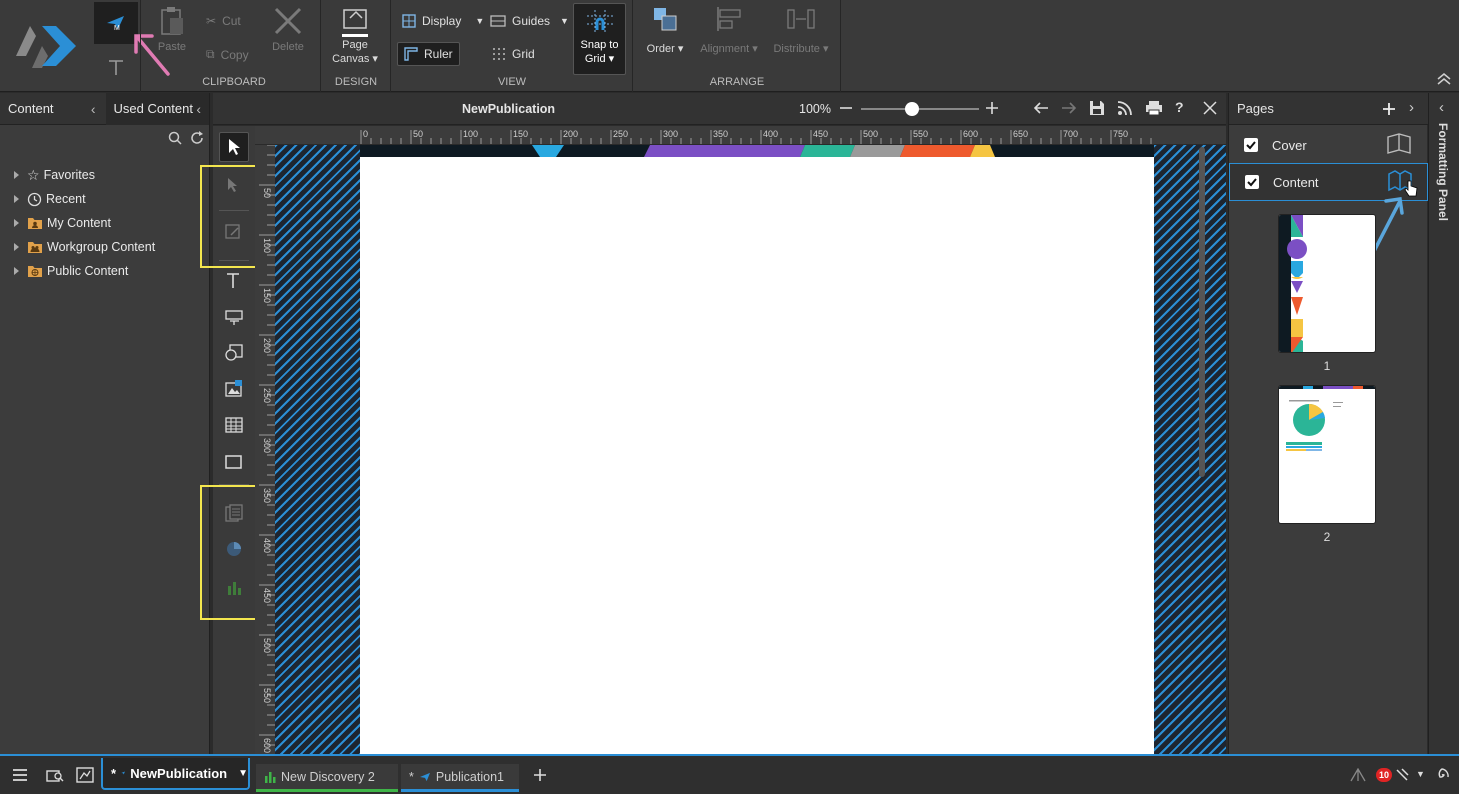  Describe the element at coordinates (355, 23) in the screenshot. I see `page-canvas-icon` at that location.